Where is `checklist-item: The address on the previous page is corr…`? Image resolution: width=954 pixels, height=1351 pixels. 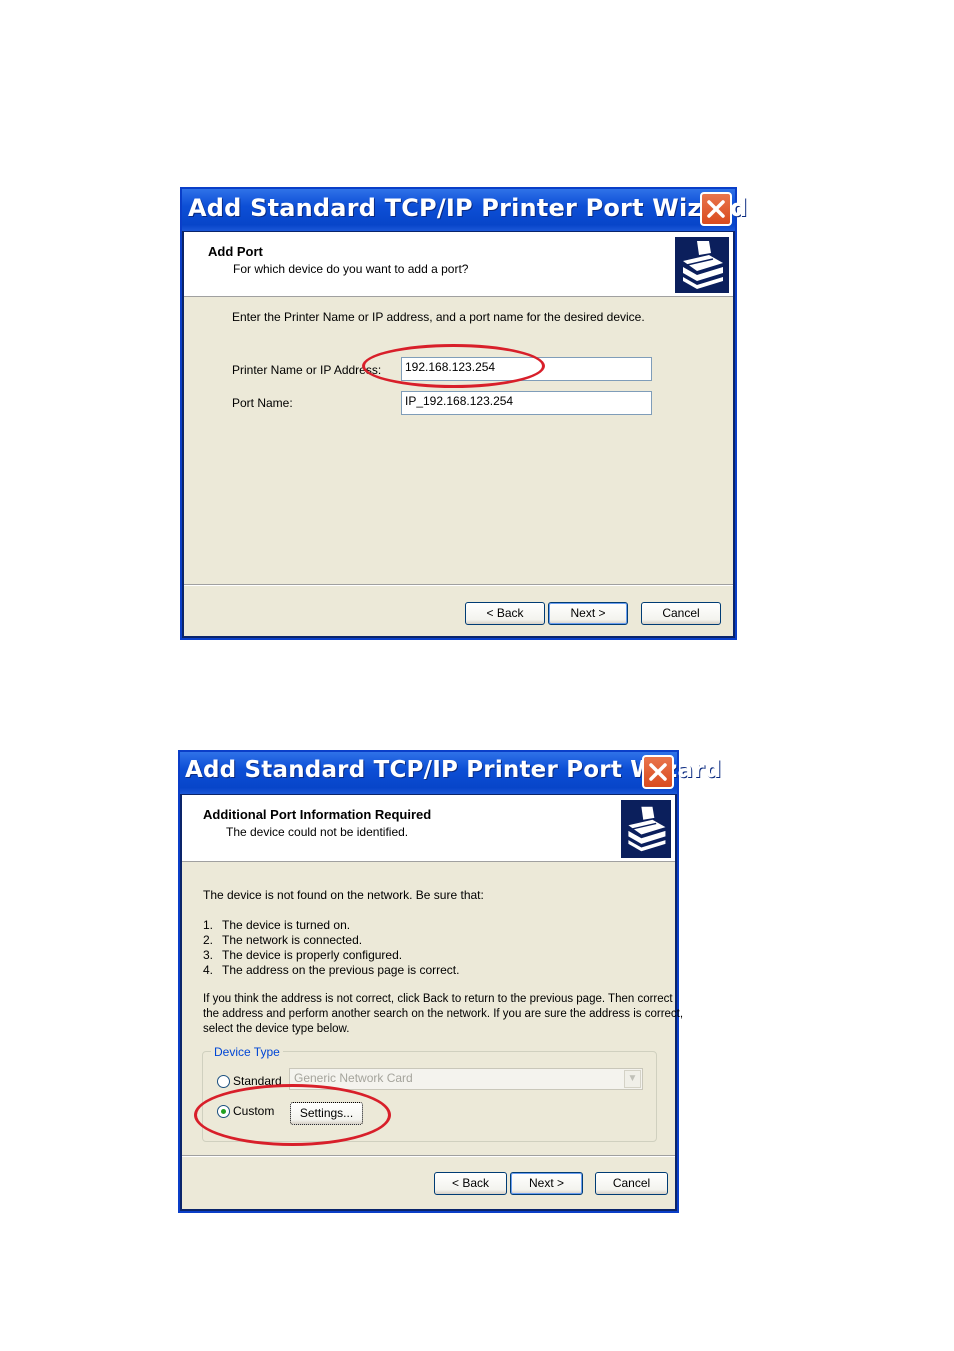 checklist-item: The address on the previous page is corr… is located at coordinates (341, 970).